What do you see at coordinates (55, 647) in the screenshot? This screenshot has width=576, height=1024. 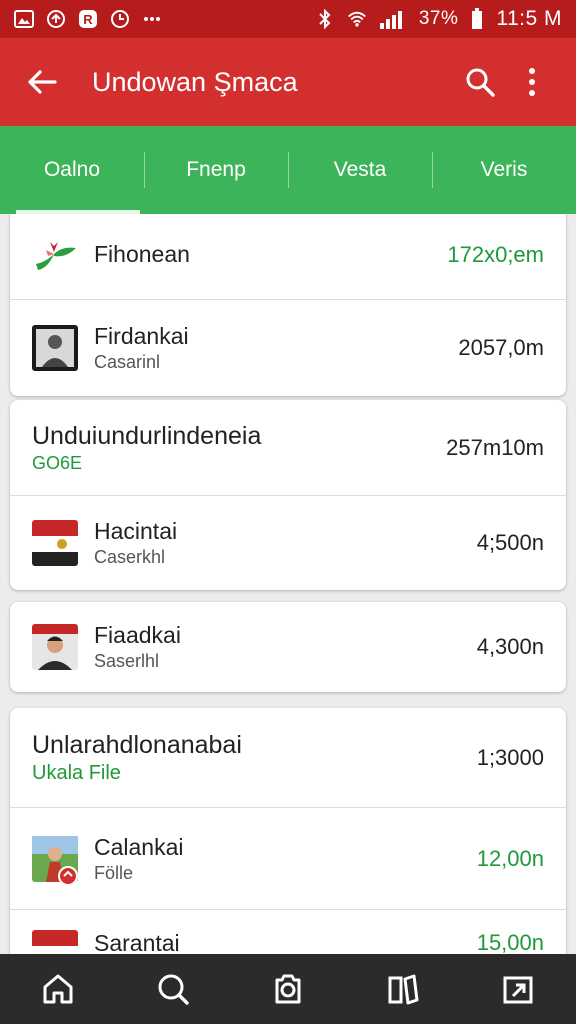 I see `portrait-thumbnail` at bounding box center [55, 647].